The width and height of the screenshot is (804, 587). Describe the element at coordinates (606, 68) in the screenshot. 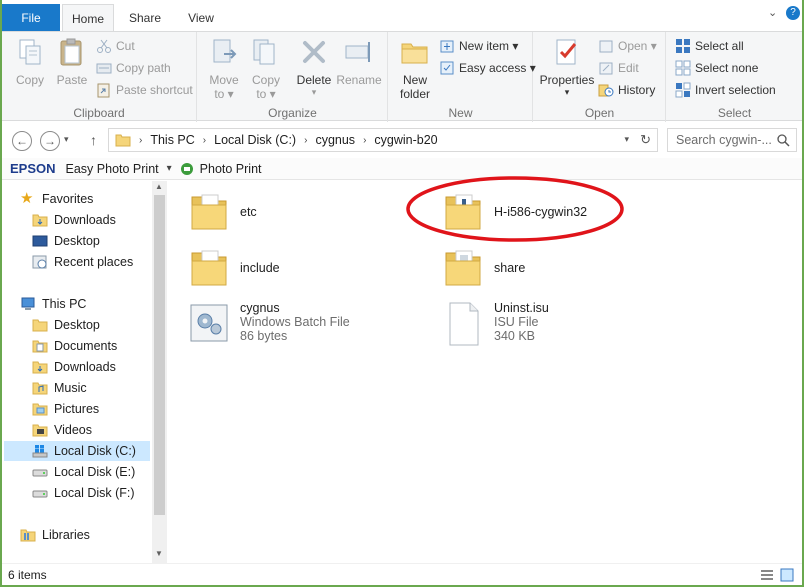

I see `edit-icon` at that location.